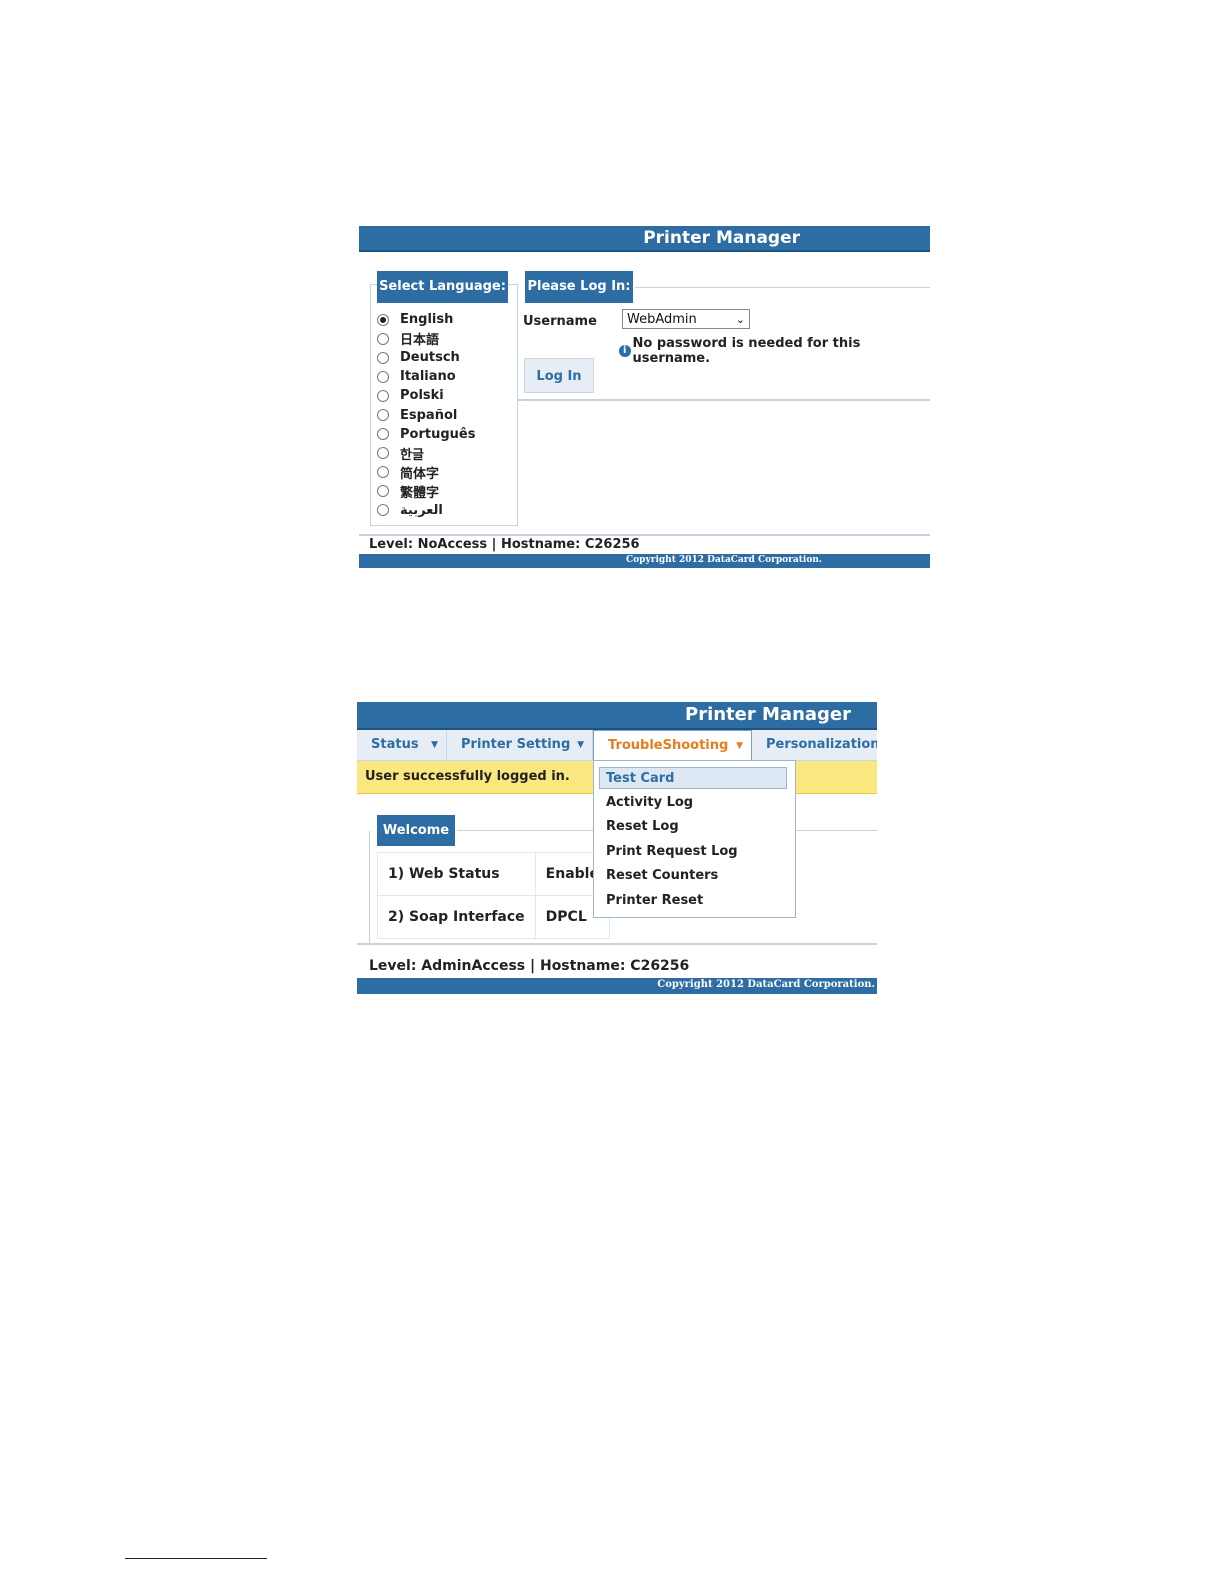 Image resolution: width=1224 pixels, height=1584 pixels. I want to click on nav-troubleshooting: TroubleShooting ▼, so click(672, 745).